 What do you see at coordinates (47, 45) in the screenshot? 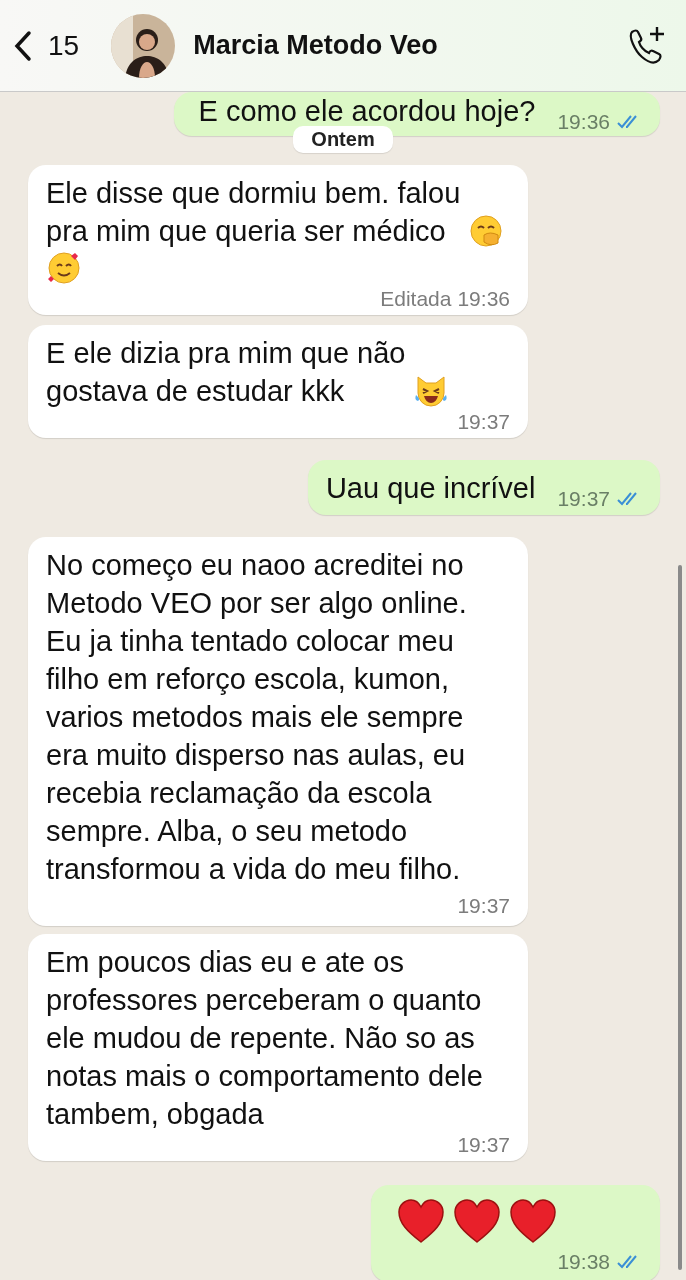
I see `back-button: 15` at bounding box center [47, 45].